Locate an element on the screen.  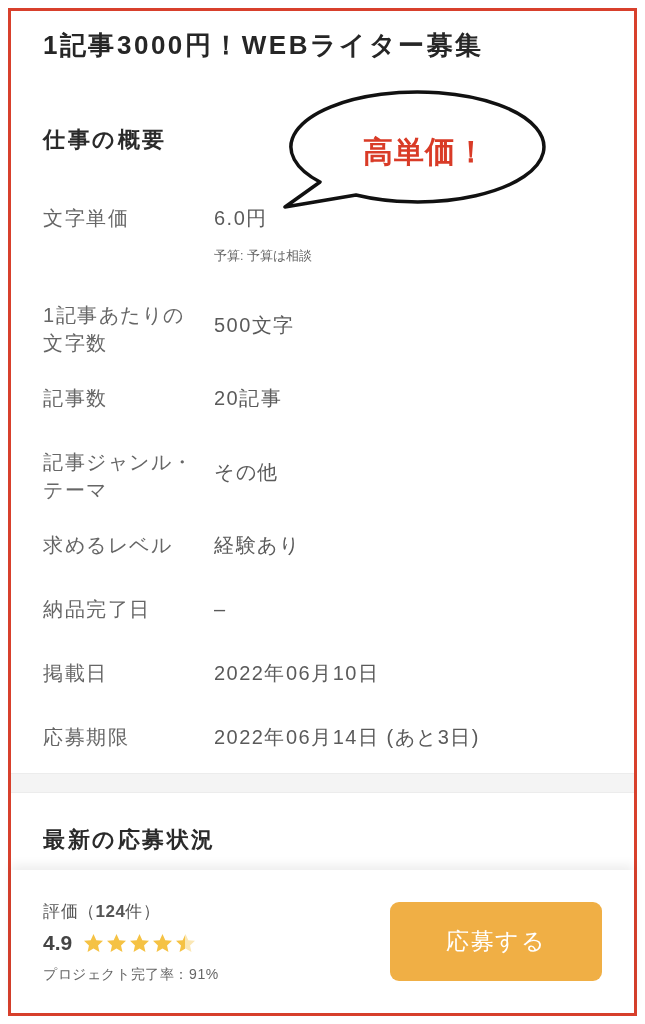
field-value: 6.0円 is located at coordinates (241, 218).